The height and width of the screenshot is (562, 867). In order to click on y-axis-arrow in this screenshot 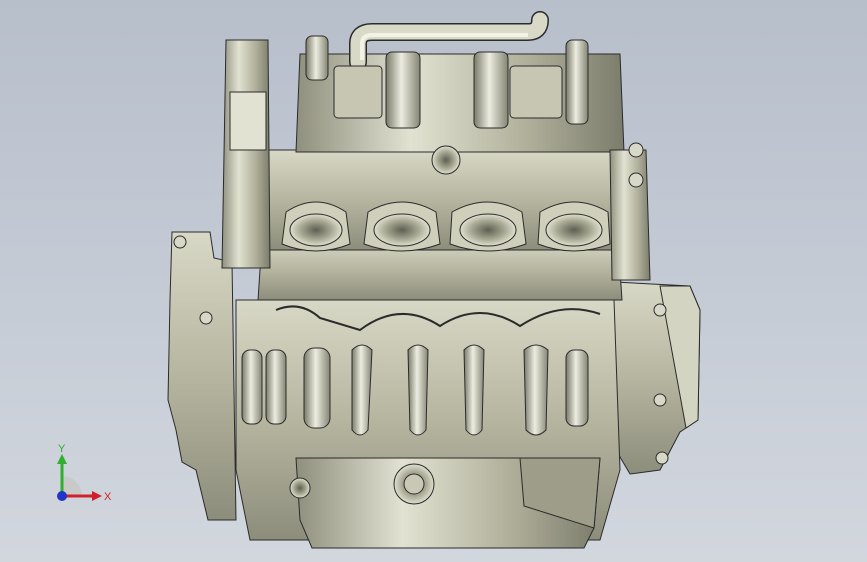, I will do `click(62, 459)`.